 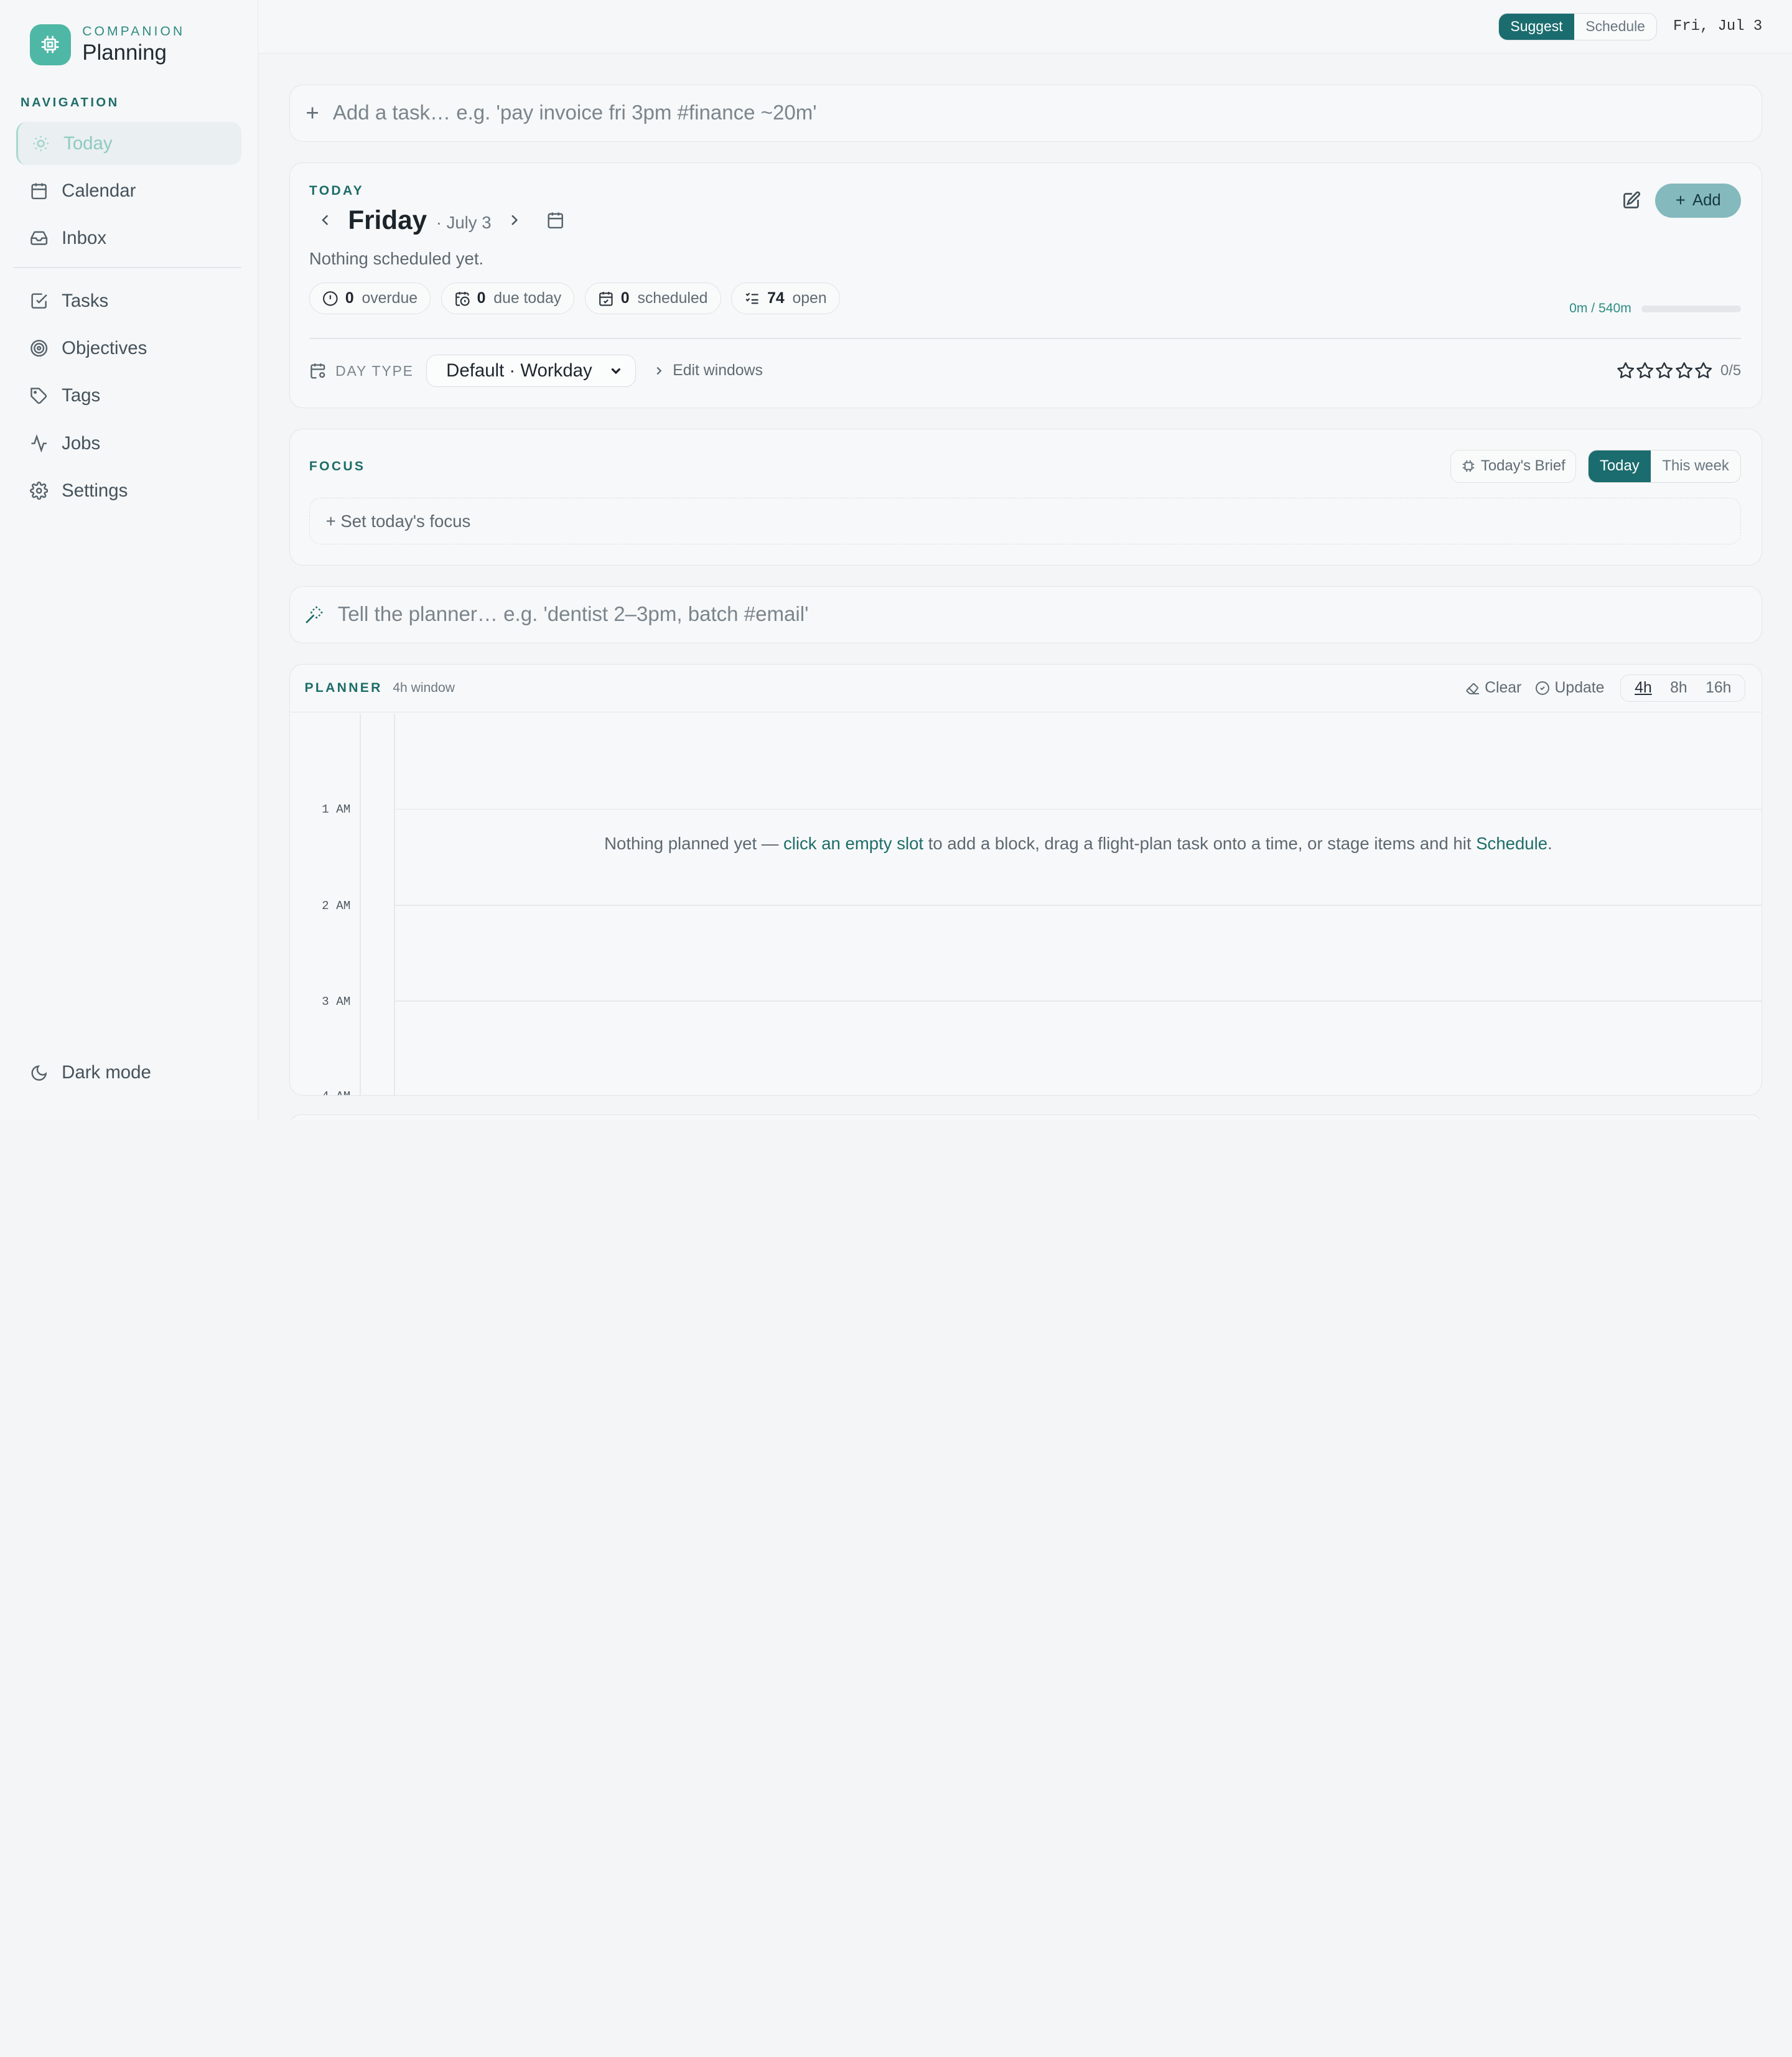 What do you see at coordinates (129, 191) in the screenshot?
I see `sidebar-item-calendar: Calendar` at bounding box center [129, 191].